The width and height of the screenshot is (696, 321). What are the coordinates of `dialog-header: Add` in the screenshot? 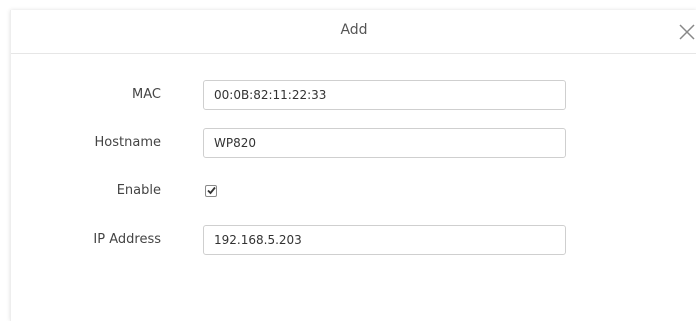 It's located at (353, 32).